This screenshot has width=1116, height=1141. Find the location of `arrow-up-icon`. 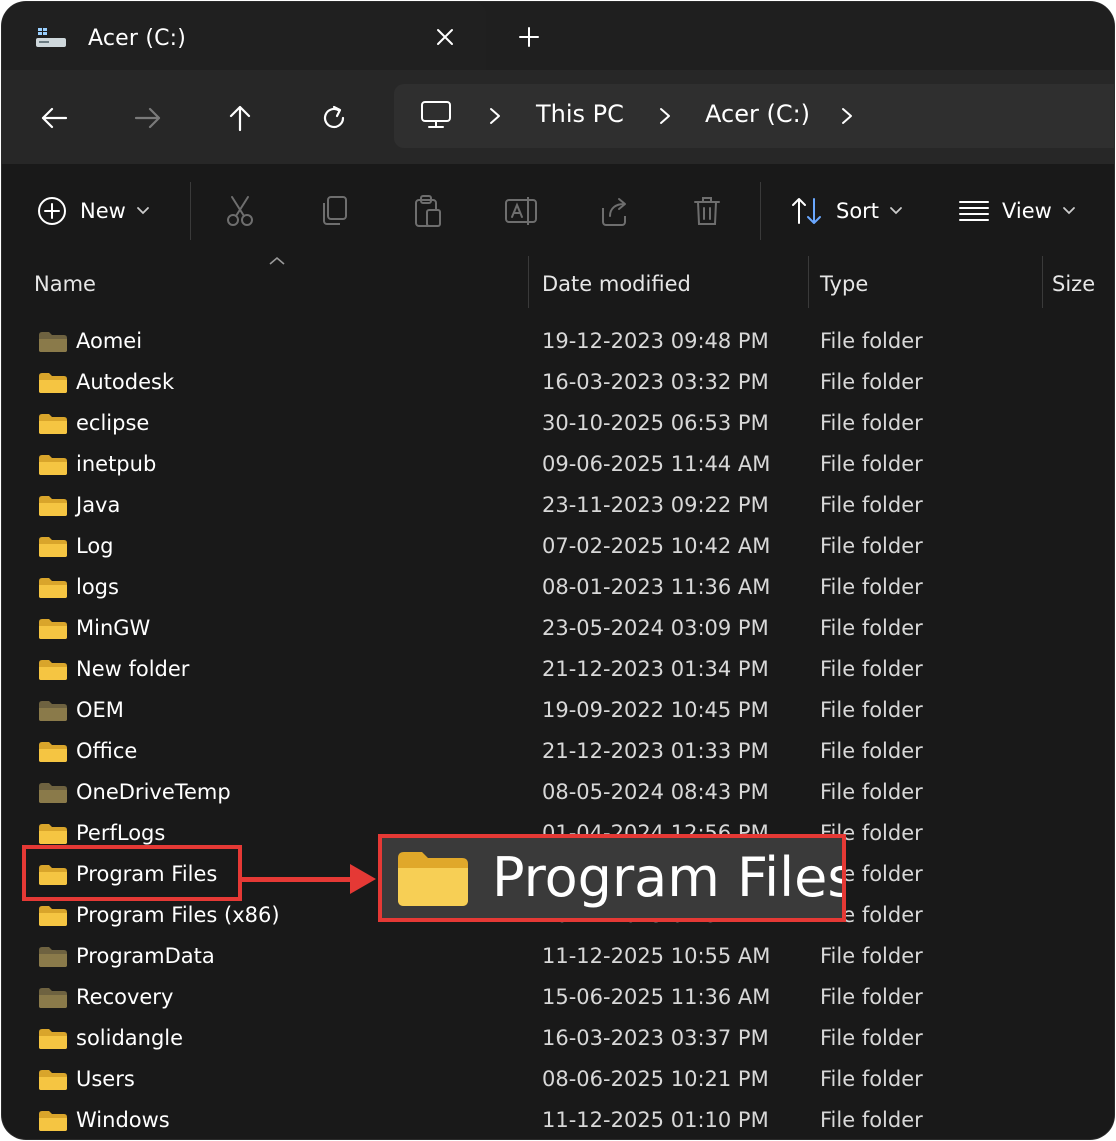

arrow-up-icon is located at coordinates (240, 118).